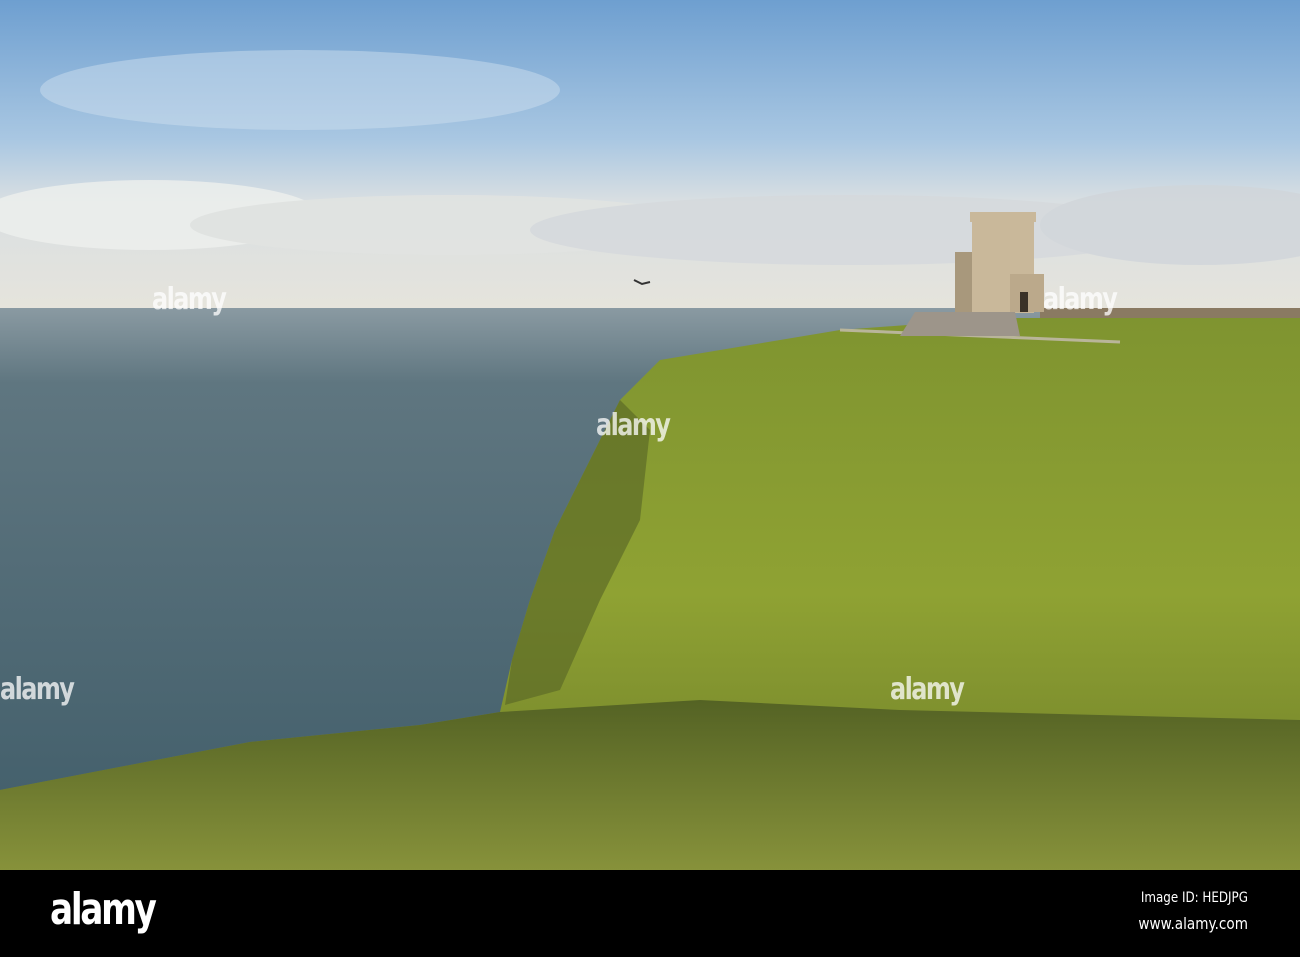 The width and height of the screenshot is (1300, 957). Describe the element at coordinates (103, 909) in the screenshot. I see `alamy-logo: alamy` at that location.